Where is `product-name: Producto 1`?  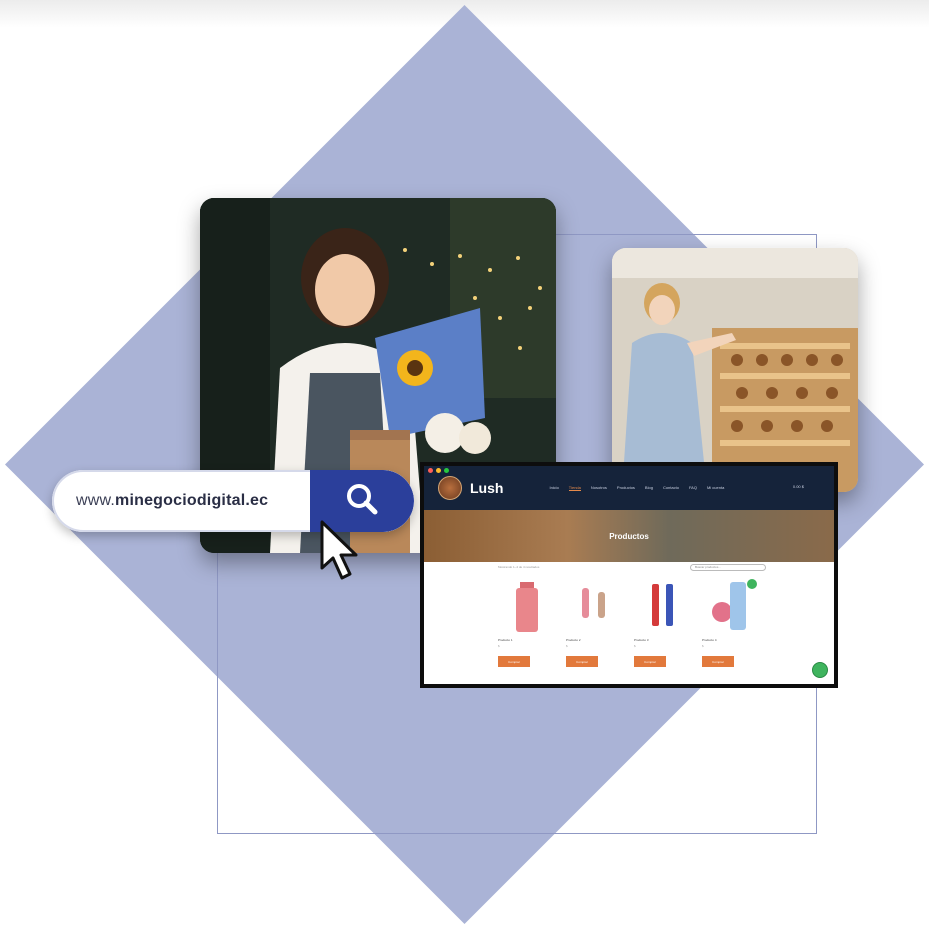 product-name: Producto 1 is located at coordinates (505, 640).